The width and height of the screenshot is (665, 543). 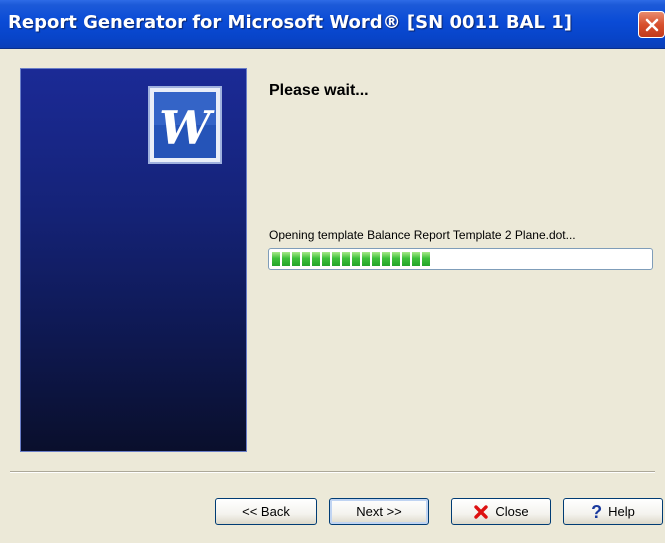 I want to click on back-button: << Back, so click(x=266, y=511).